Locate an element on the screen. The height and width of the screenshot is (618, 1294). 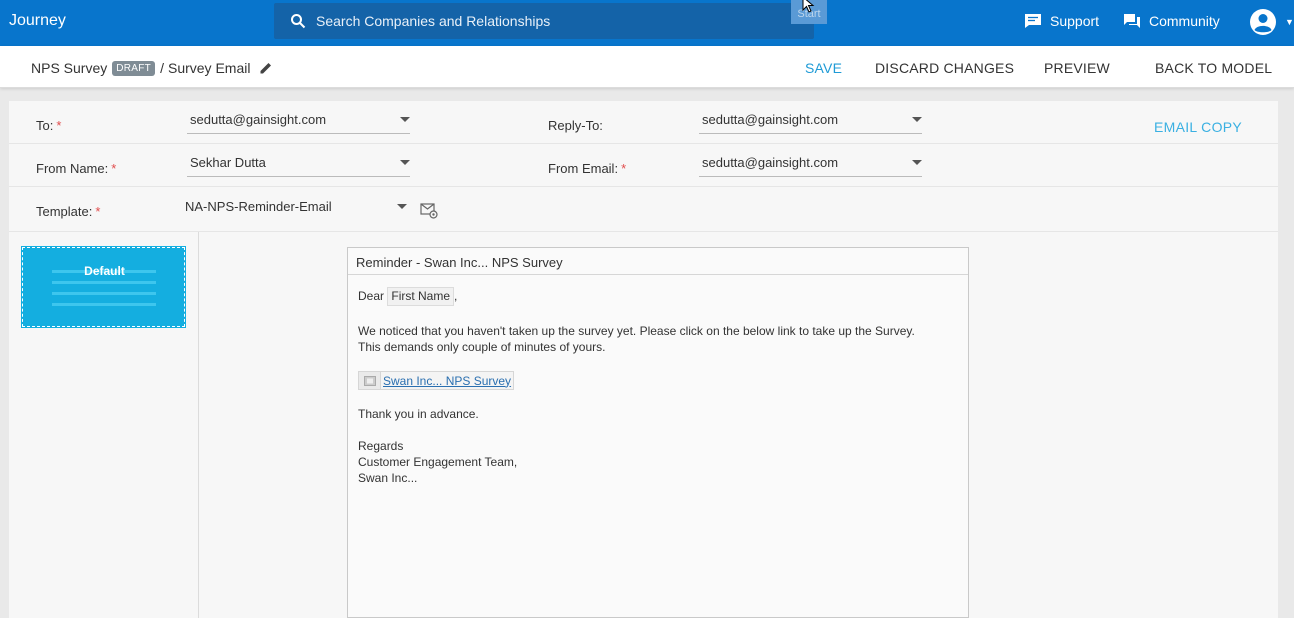
template-select: NA-NPS-Reminder-Email is located at coordinates (294, 208).